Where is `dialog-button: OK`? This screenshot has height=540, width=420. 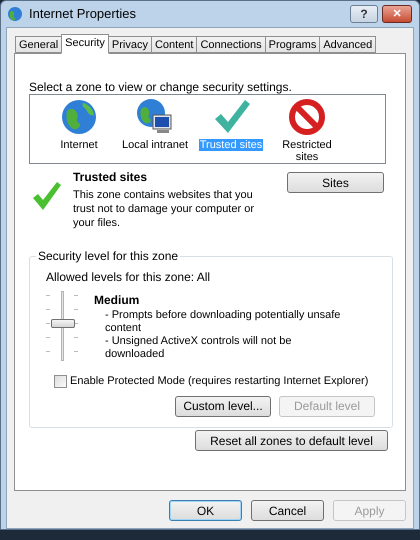
dialog-button: OK is located at coordinates (205, 510).